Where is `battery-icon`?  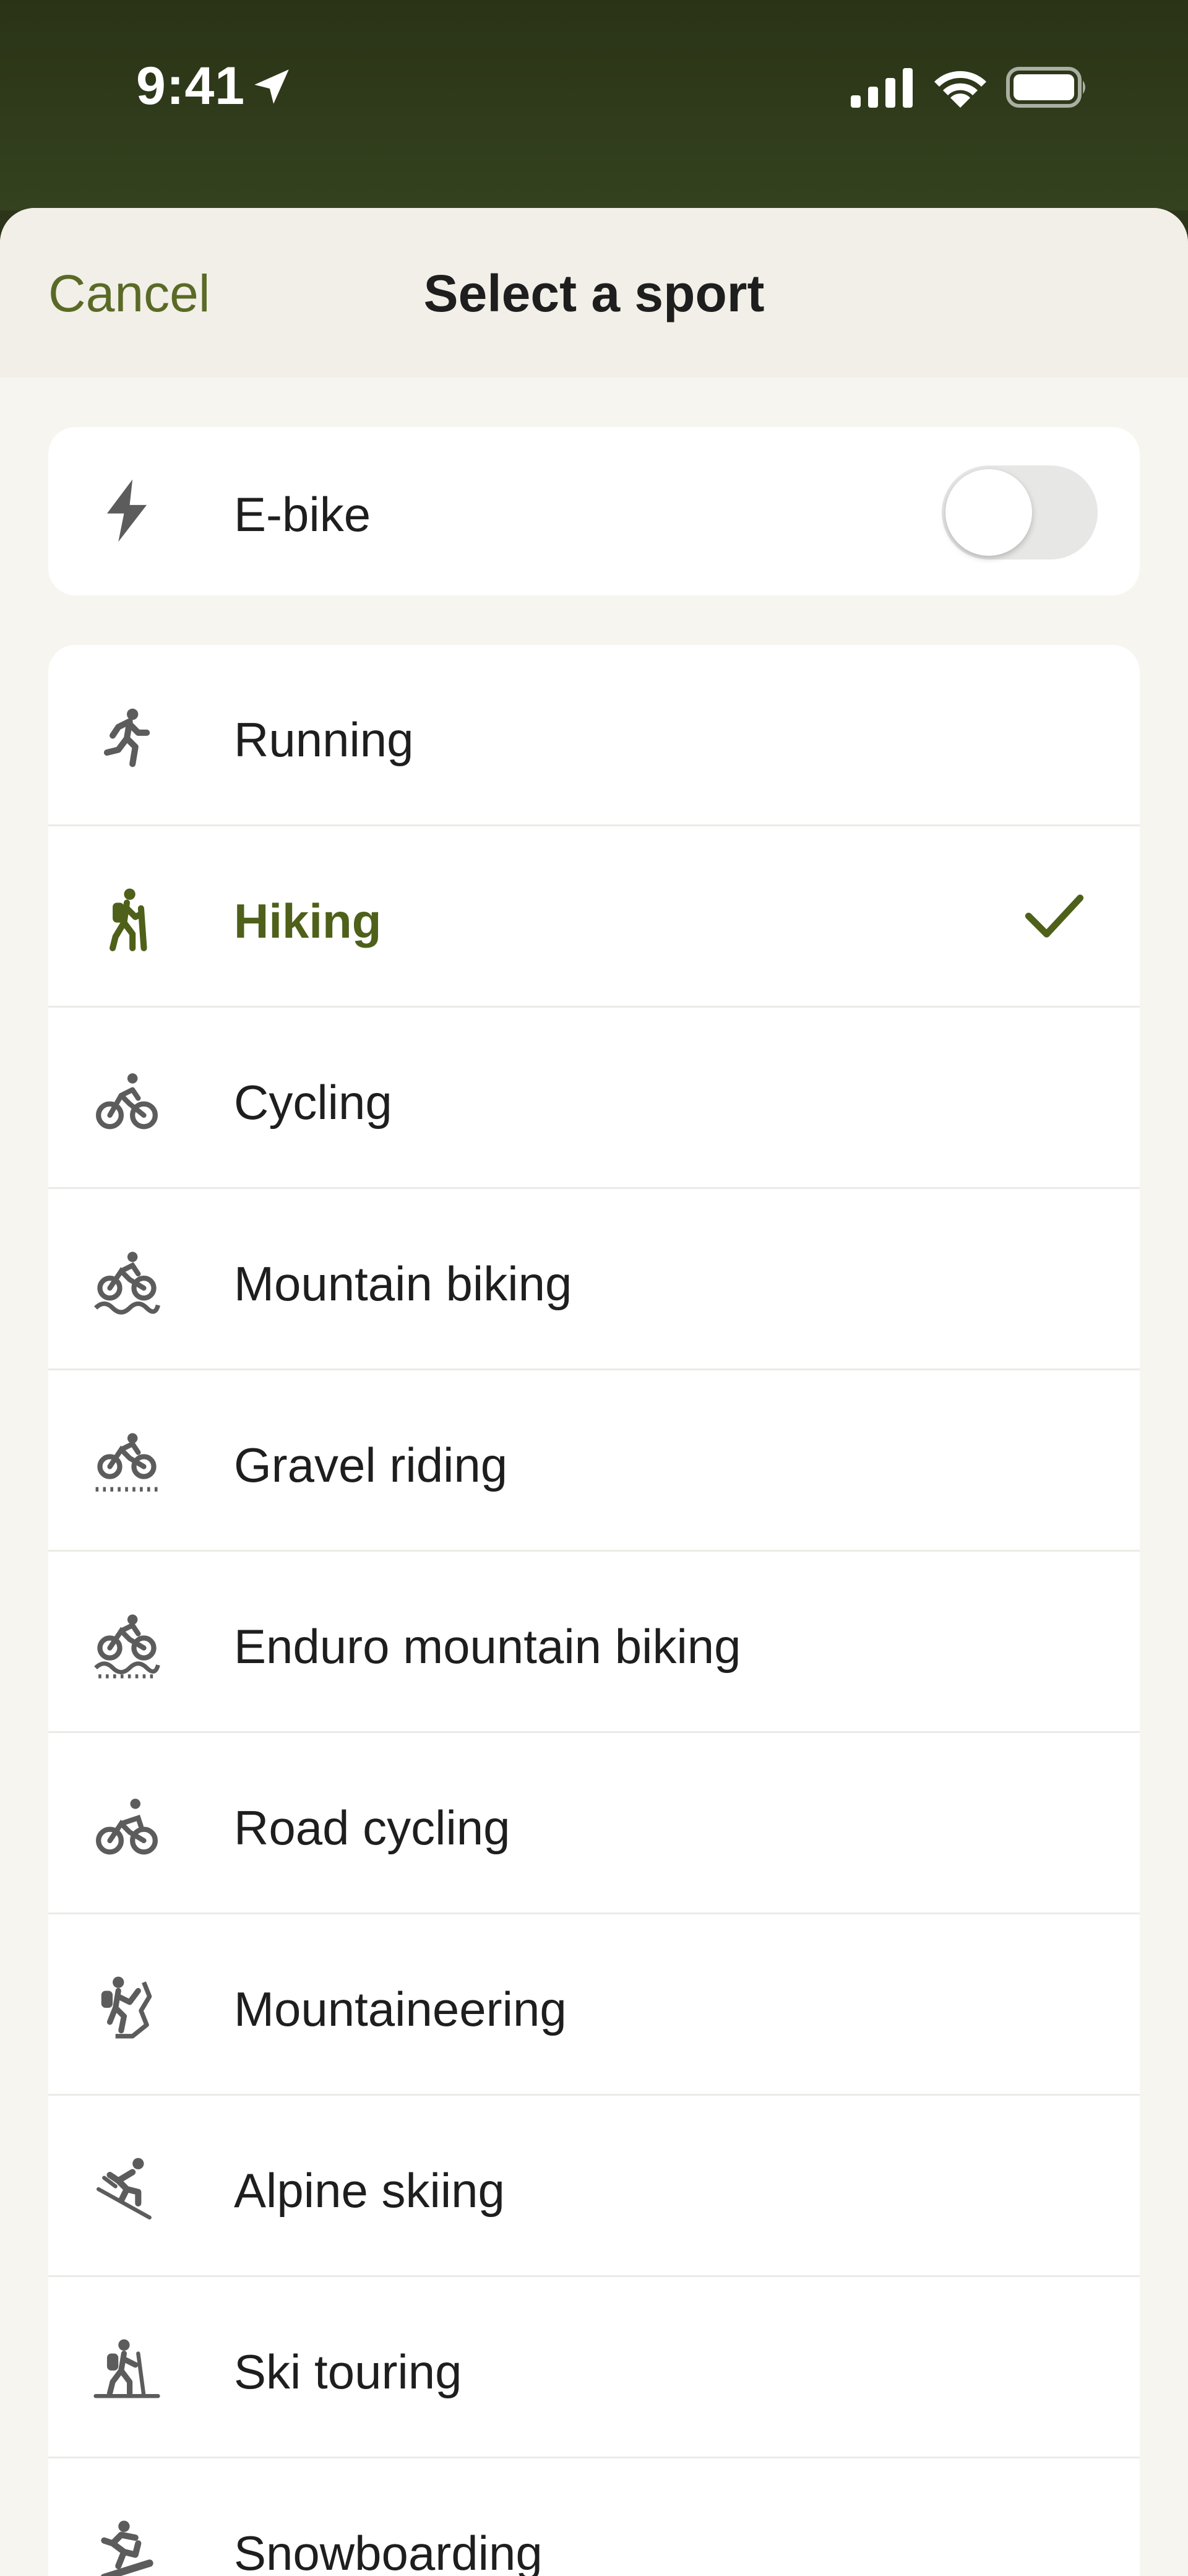
battery-icon is located at coordinates (1045, 87).